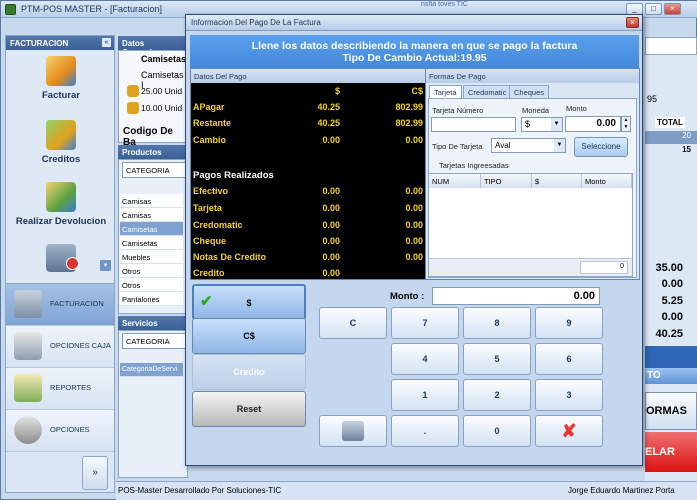 The width and height of the screenshot is (697, 500). I want to click on precio-unidad: 25.00 Unid, so click(162, 91).